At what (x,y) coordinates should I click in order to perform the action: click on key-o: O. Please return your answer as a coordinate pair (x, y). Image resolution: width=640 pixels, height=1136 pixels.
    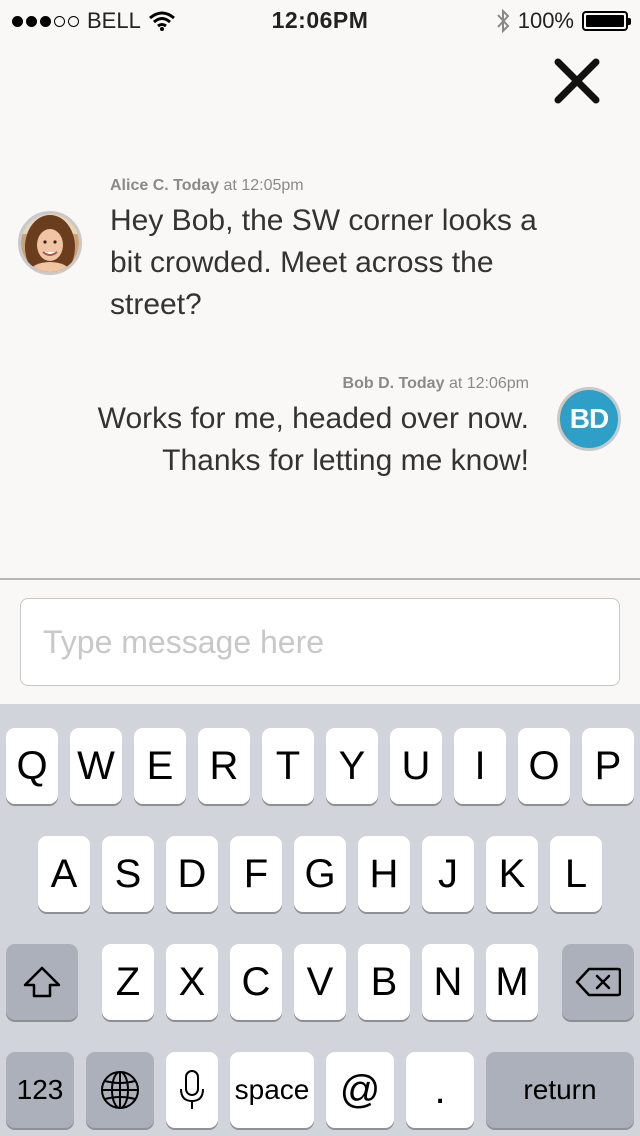
    Looking at the image, I should click on (544, 766).